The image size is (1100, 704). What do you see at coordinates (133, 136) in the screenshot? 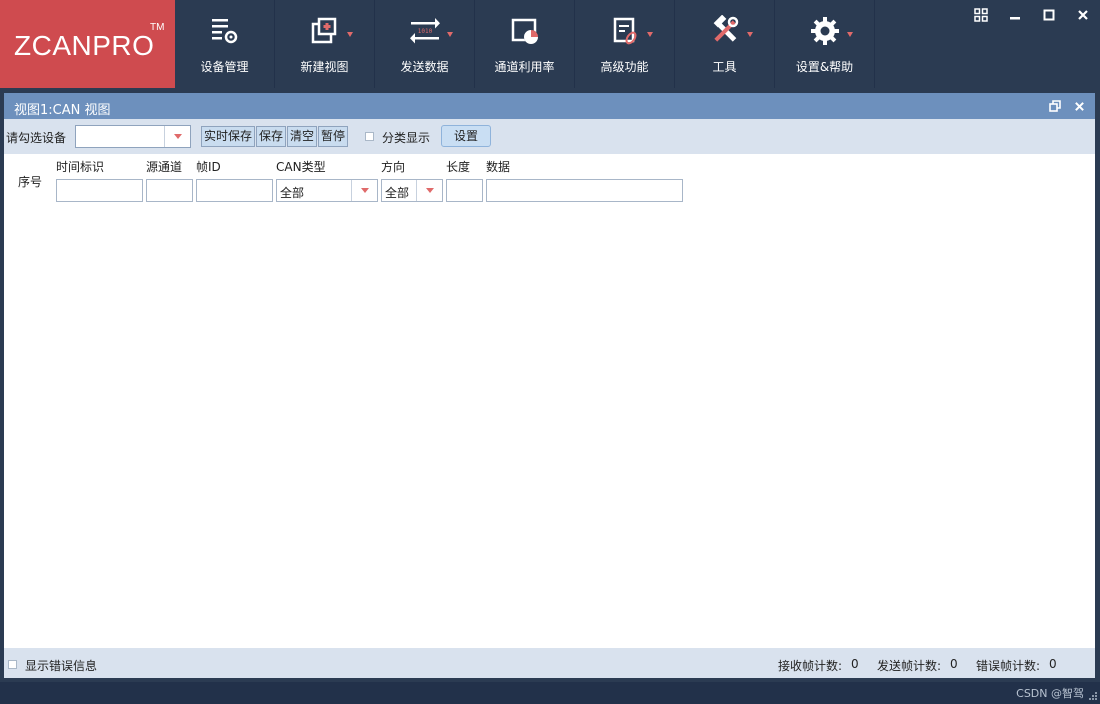
I see `device-select` at bounding box center [133, 136].